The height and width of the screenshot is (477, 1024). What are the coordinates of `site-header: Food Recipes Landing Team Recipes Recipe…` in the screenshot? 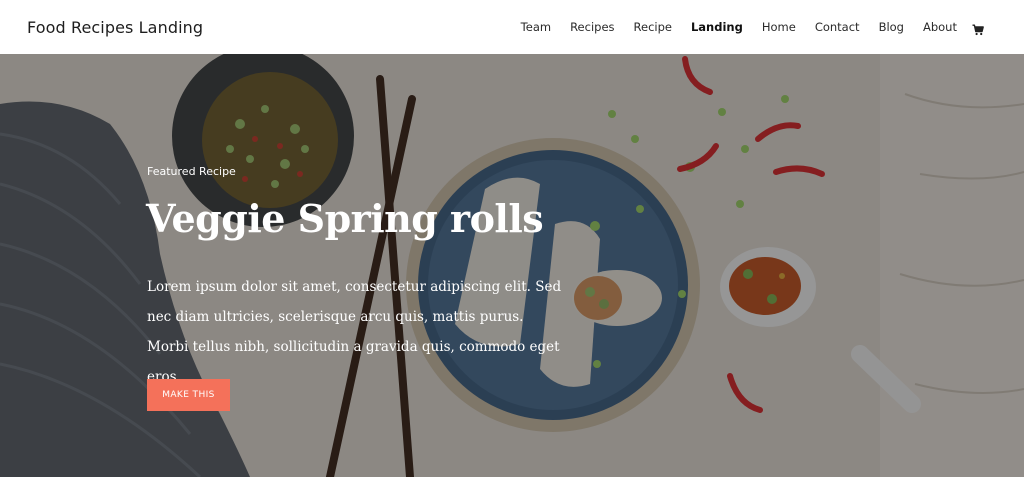 It's located at (512, 27).